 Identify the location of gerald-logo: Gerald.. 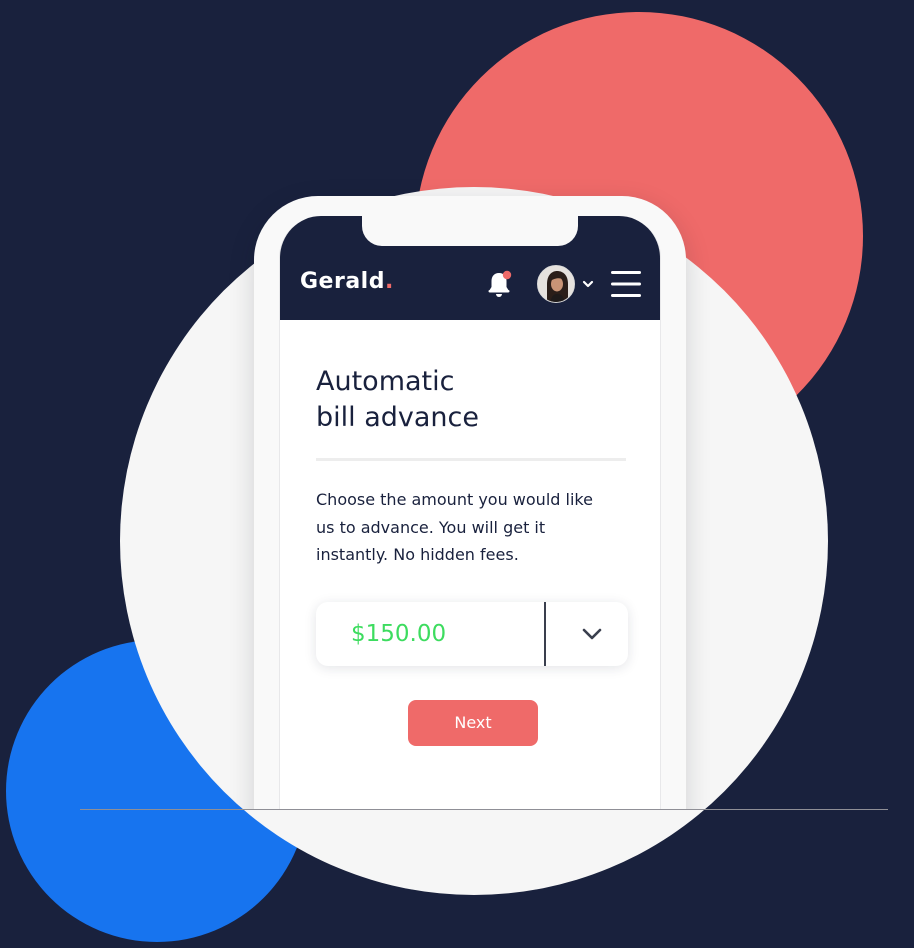
(347, 281).